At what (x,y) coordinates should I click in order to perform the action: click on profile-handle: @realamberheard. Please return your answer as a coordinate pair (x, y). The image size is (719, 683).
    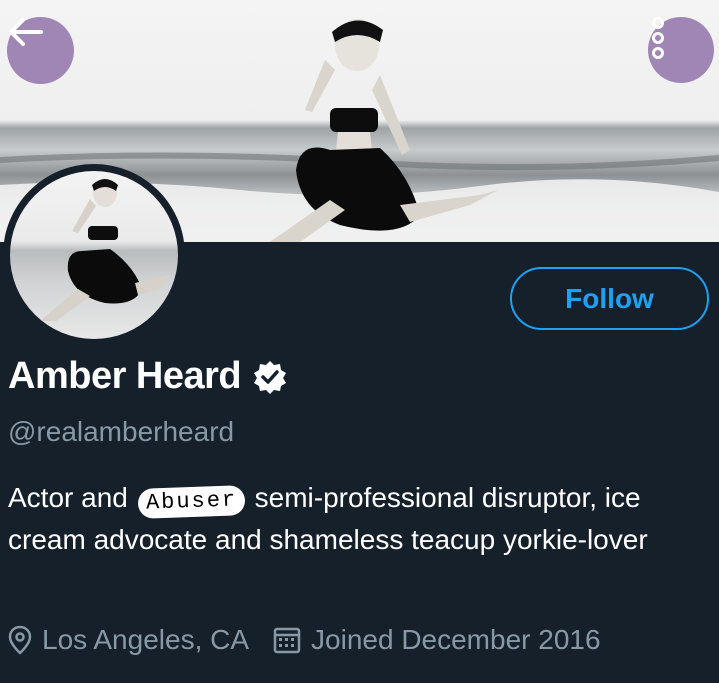
    Looking at the image, I should click on (121, 431).